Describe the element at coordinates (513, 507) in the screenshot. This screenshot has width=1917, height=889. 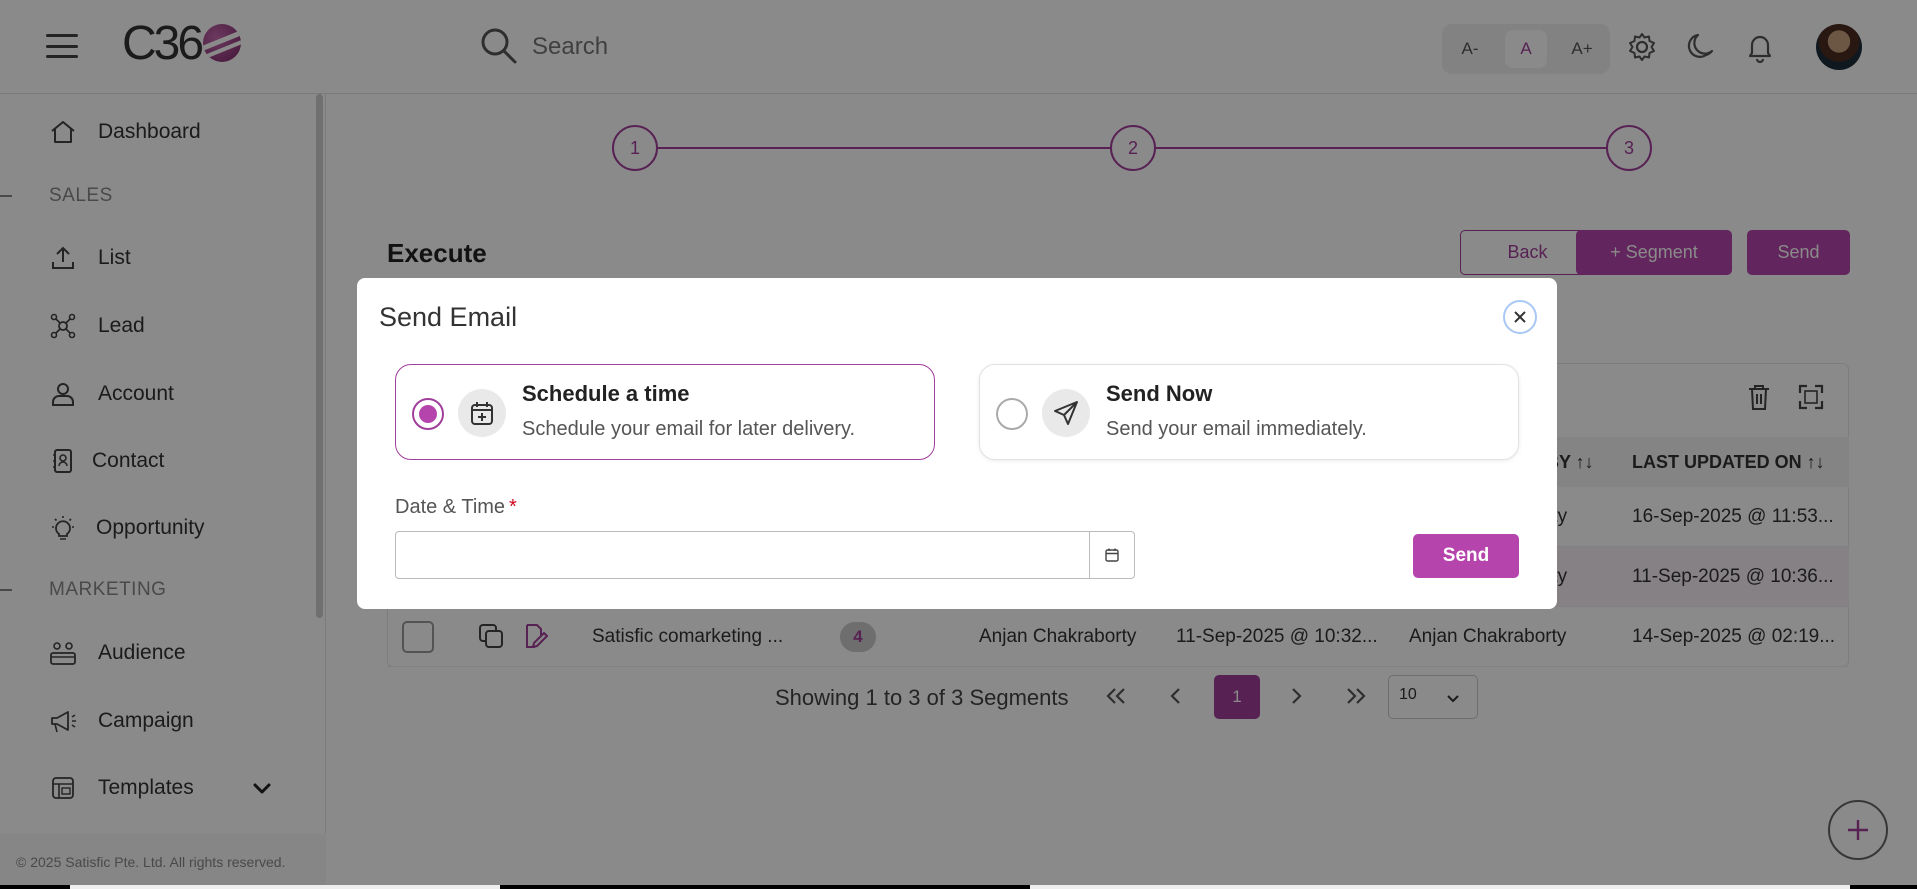
I see `required-marker: *` at that location.